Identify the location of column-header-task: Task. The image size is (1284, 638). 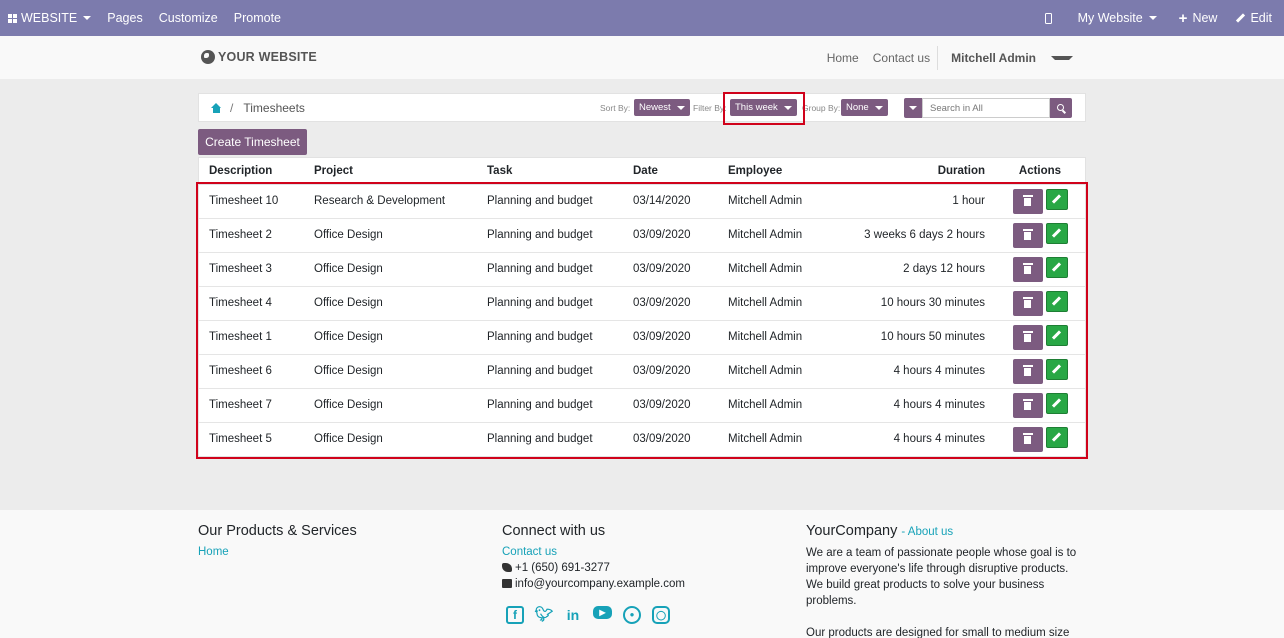
(550, 171).